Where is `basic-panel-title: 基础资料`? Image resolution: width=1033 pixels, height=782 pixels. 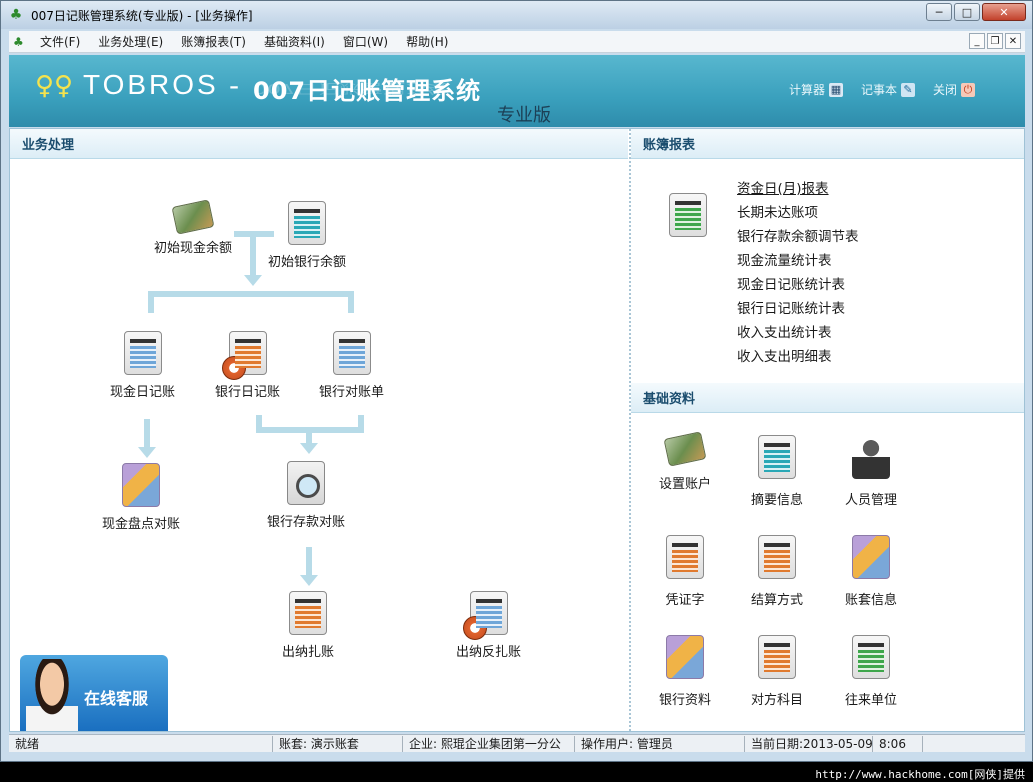 basic-panel-title: 基础资料 is located at coordinates (827, 398).